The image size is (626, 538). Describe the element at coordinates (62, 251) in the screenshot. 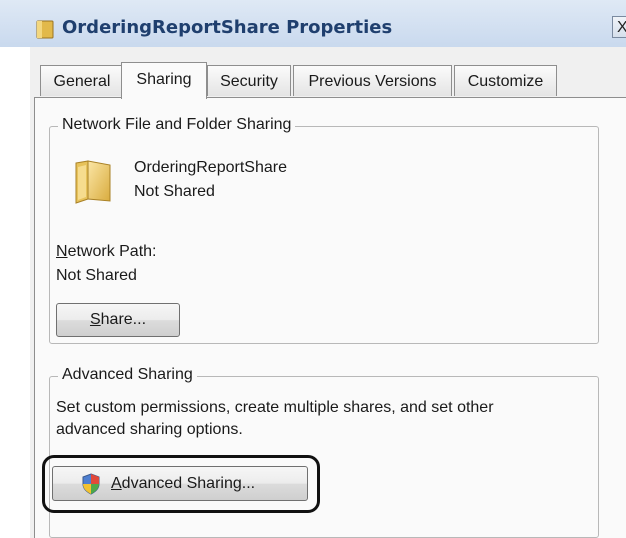

I see `network-path-accel: N` at that location.